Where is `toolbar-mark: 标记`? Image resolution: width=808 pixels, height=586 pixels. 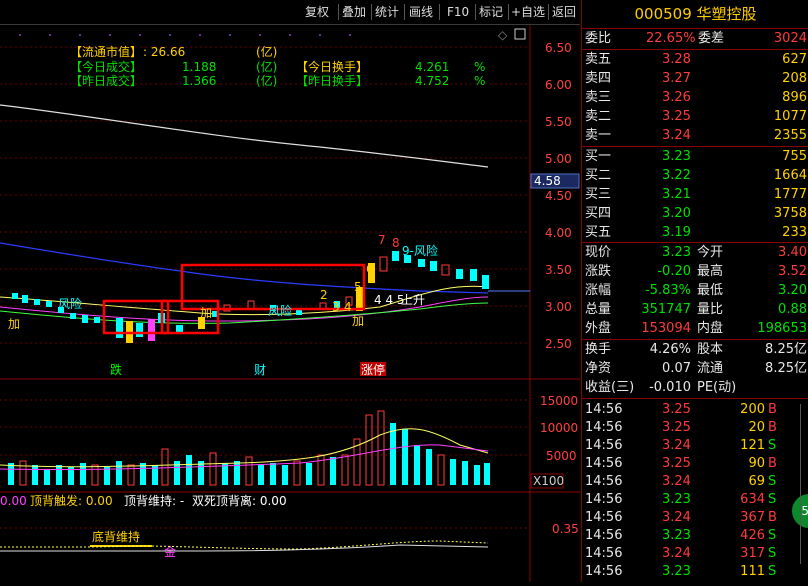
toolbar-mark: 标记 is located at coordinates (491, 12).